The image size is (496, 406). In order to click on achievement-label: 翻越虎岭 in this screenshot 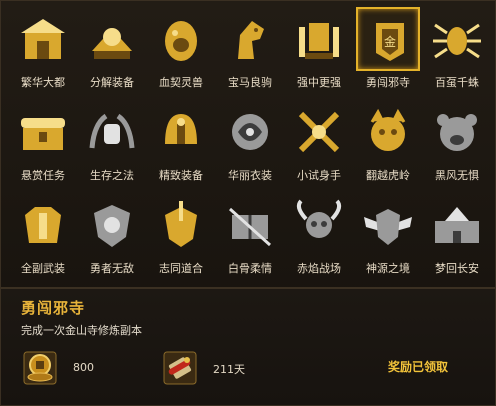, I will do `click(388, 175)`.